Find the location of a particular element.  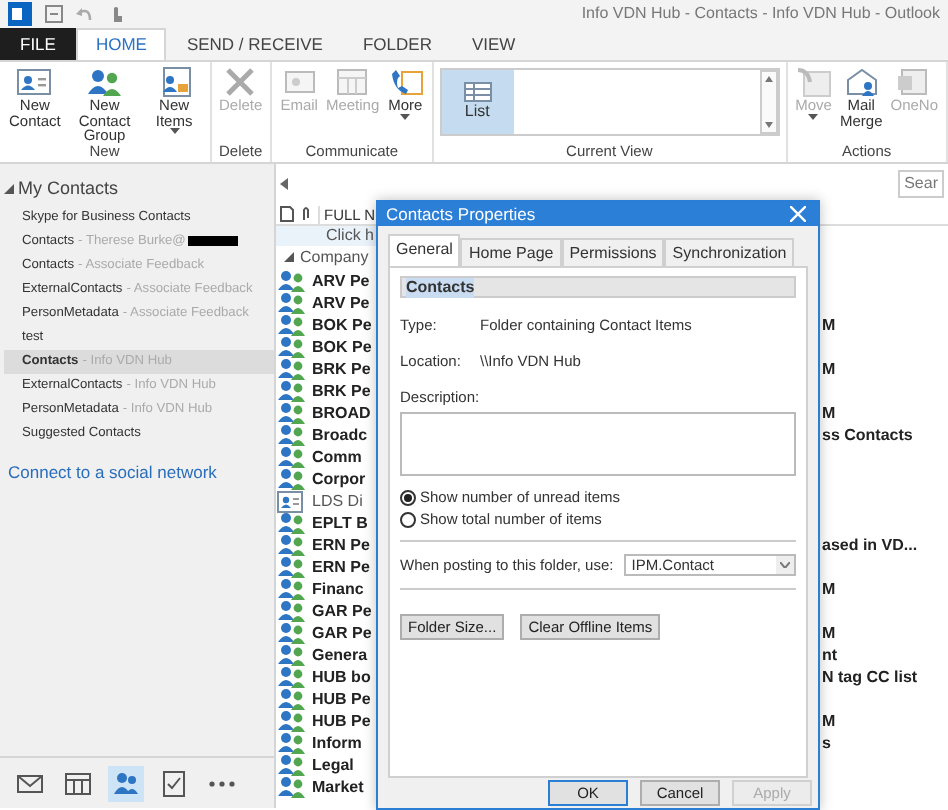

search-field: Sear is located at coordinates (921, 184).